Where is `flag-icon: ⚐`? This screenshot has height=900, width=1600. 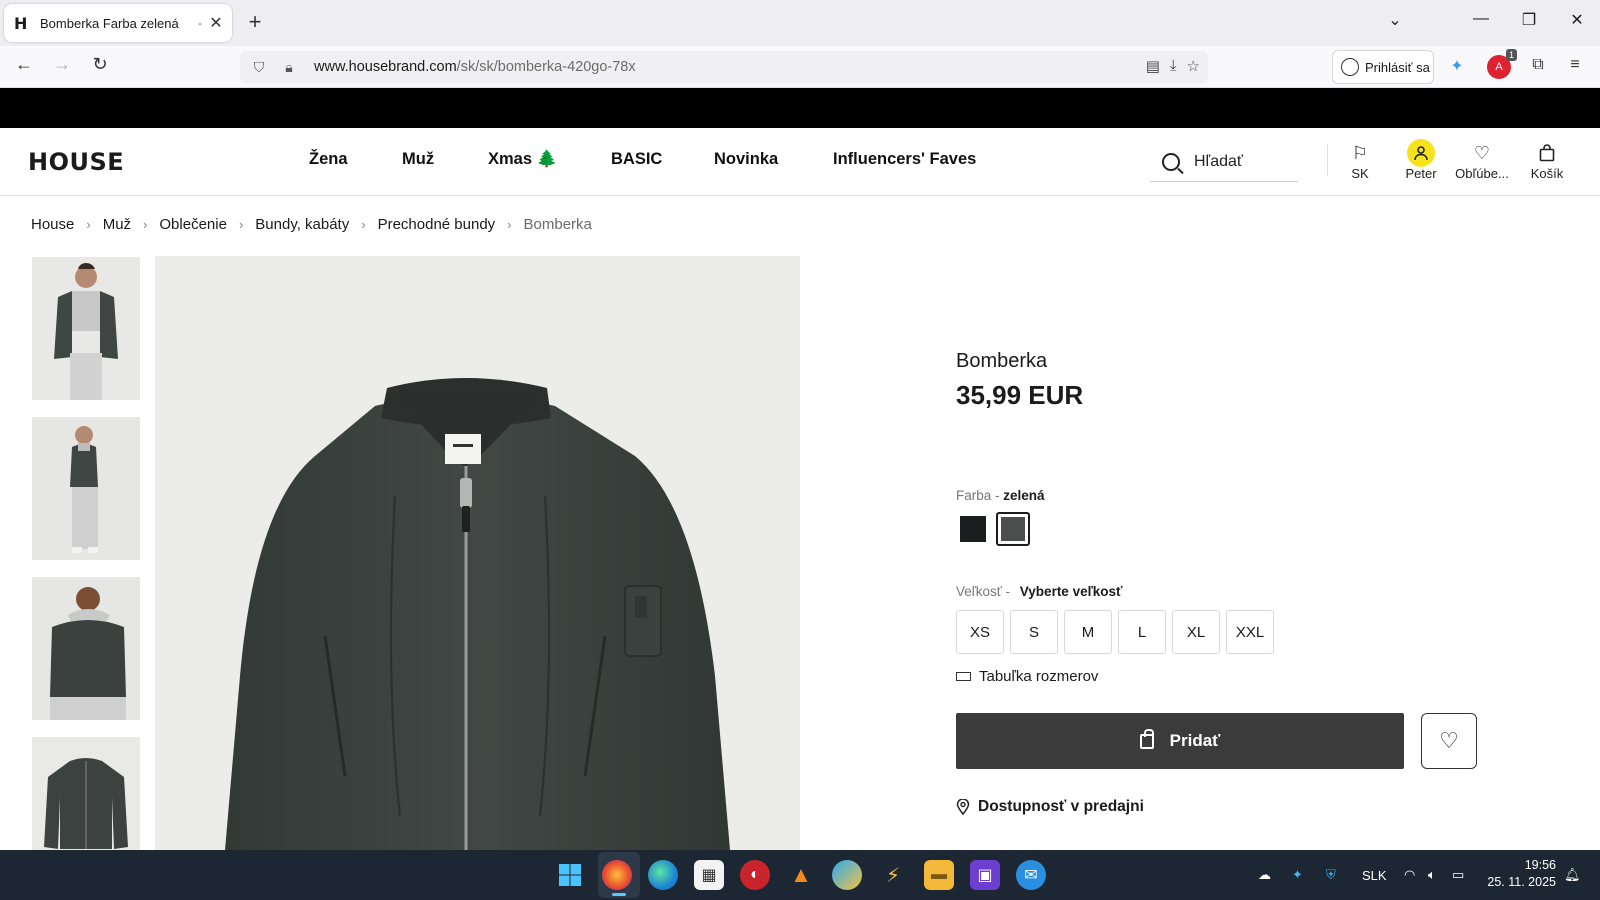
flag-icon: ⚐ is located at coordinates (1360, 152).